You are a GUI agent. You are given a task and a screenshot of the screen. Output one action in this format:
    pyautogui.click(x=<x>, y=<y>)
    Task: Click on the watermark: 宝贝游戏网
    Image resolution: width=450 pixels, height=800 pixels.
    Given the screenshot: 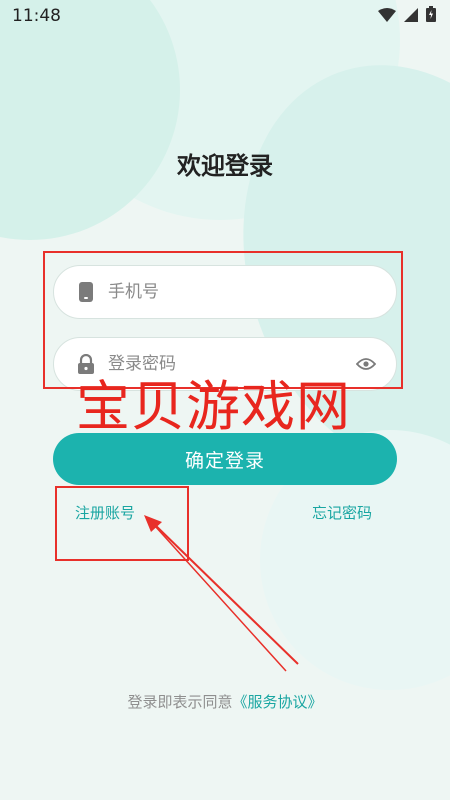 What is the action you would take?
    pyautogui.click(x=213, y=406)
    